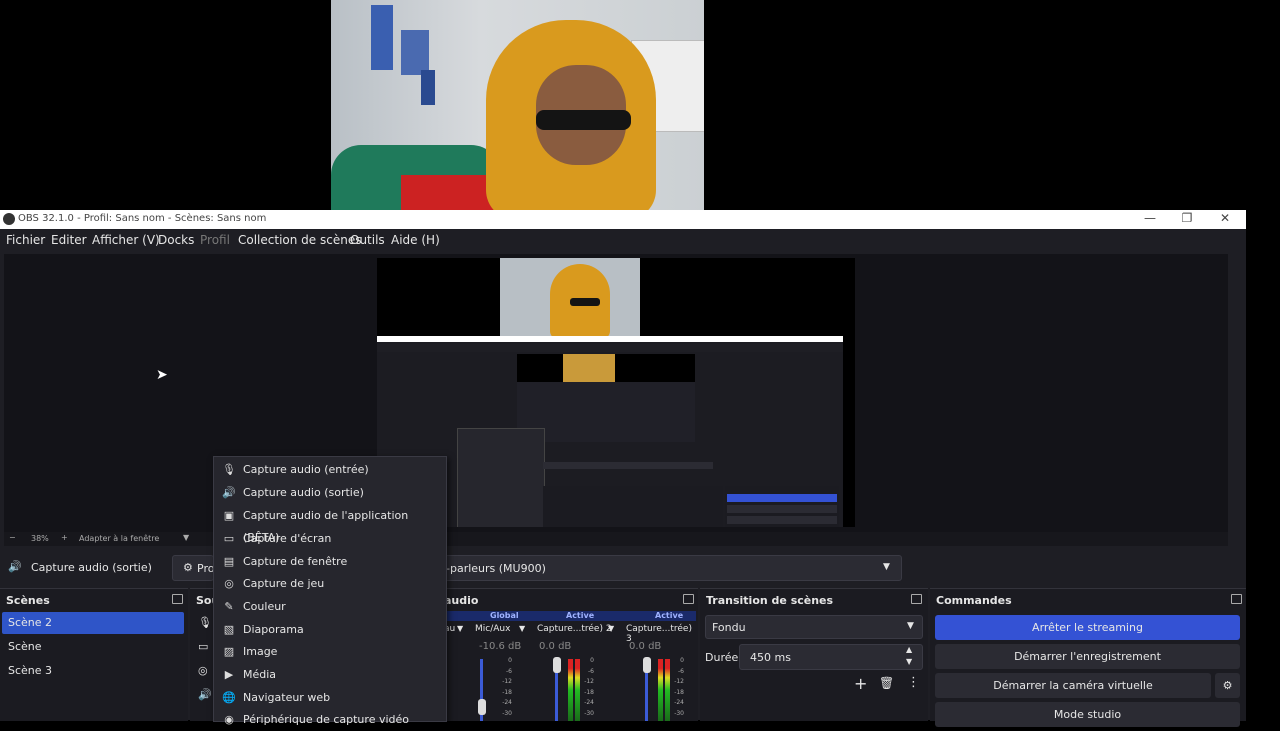 The width and height of the screenshot is (1280, 731). Describe the element at coordinates (264, 606) in the screenshot. I see `menu-item-label: Couleur` at that location.